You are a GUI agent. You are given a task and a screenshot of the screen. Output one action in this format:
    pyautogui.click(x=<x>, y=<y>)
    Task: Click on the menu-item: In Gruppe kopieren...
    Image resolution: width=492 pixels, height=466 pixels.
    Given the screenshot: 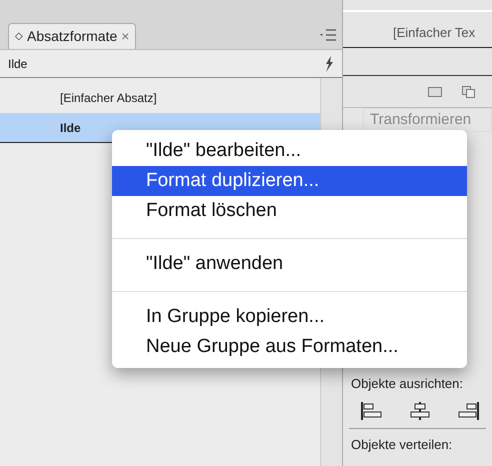 What is the action you would take?
    pyautogui.click(x=289, y=317)
    